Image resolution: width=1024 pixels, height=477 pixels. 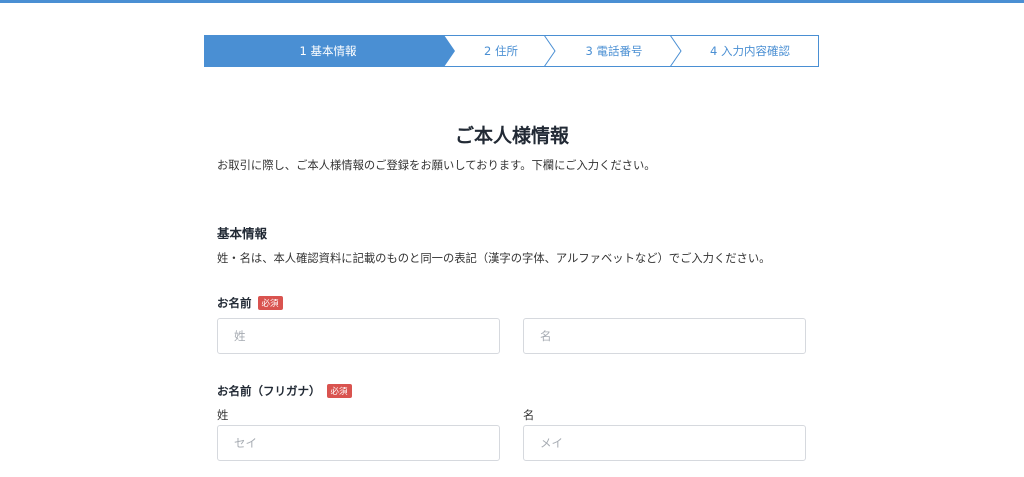 I want to click on kana-field-label: お名前（フリガナ） 必須, so click(x=284, y=391).